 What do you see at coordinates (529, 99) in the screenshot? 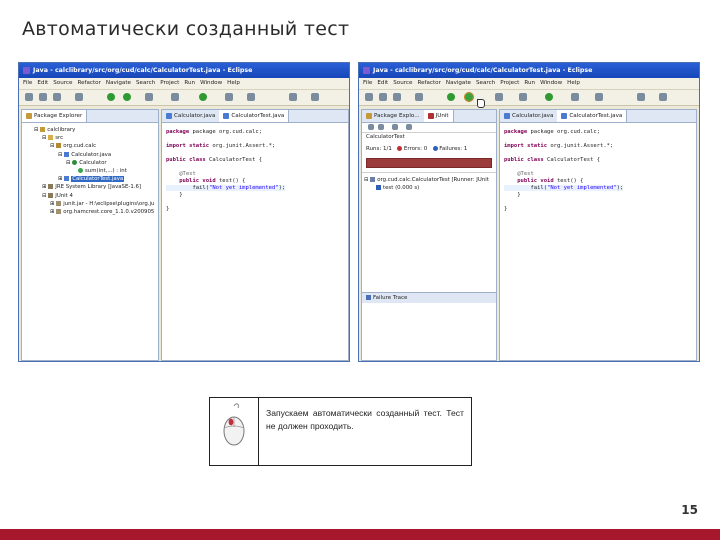
I see `toolbar` at bounding box center [529, 99].